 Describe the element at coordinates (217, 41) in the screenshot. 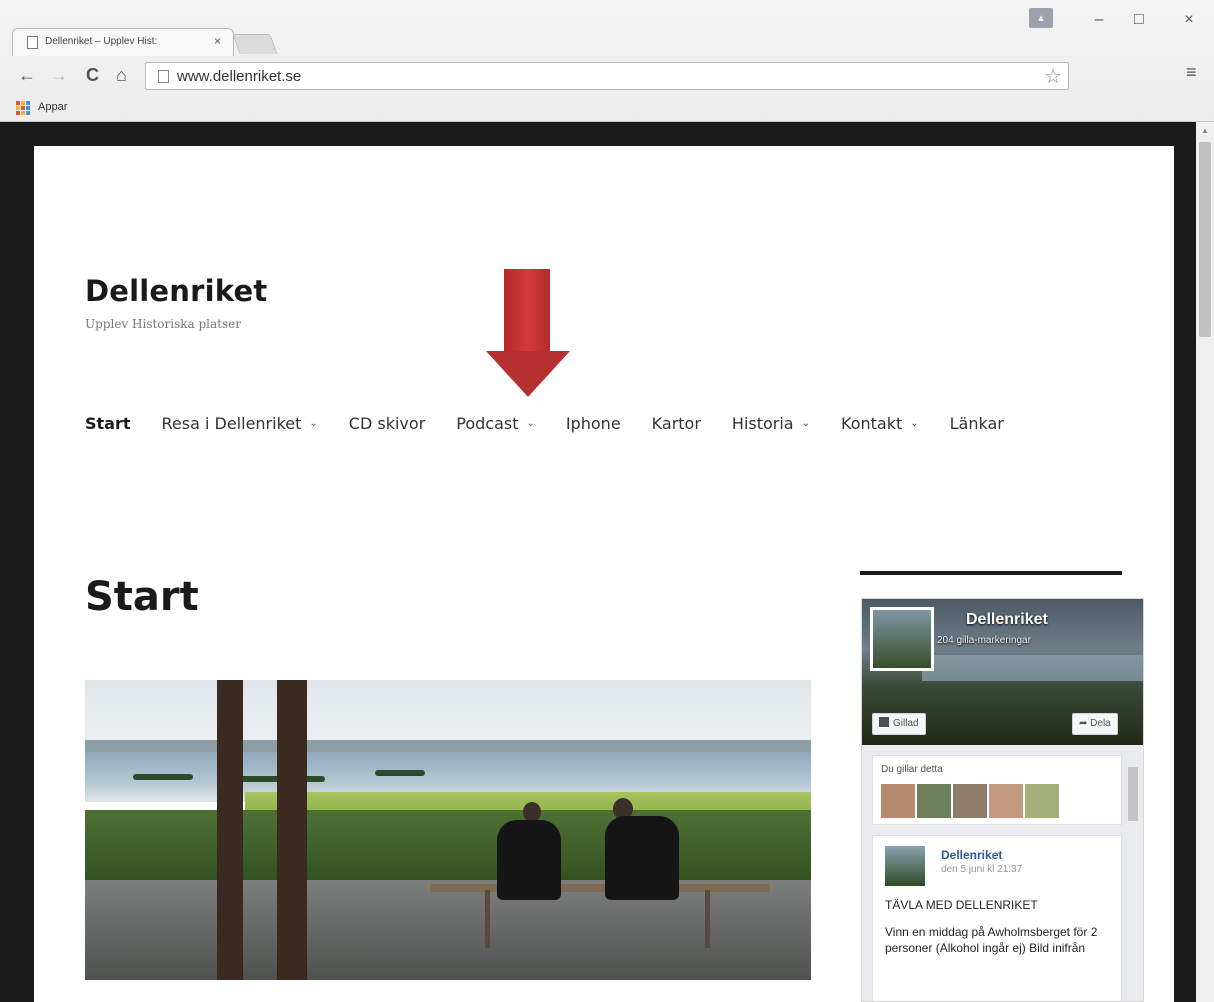

I see `tab-close-icon: ×` at that location.